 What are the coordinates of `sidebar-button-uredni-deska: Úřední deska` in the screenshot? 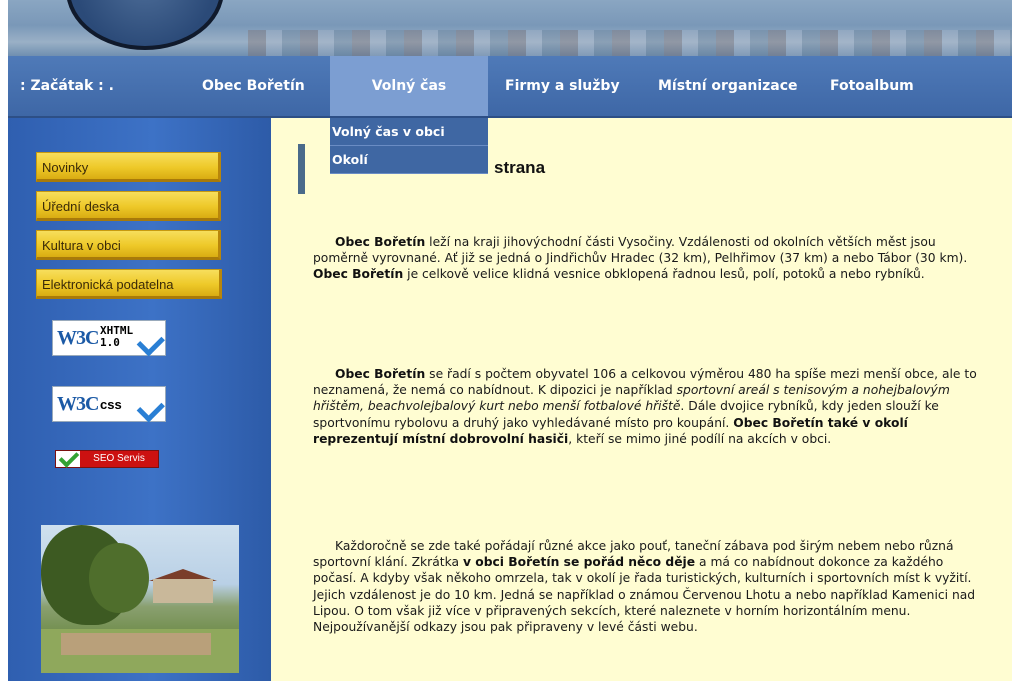 It's located at (128, 206).